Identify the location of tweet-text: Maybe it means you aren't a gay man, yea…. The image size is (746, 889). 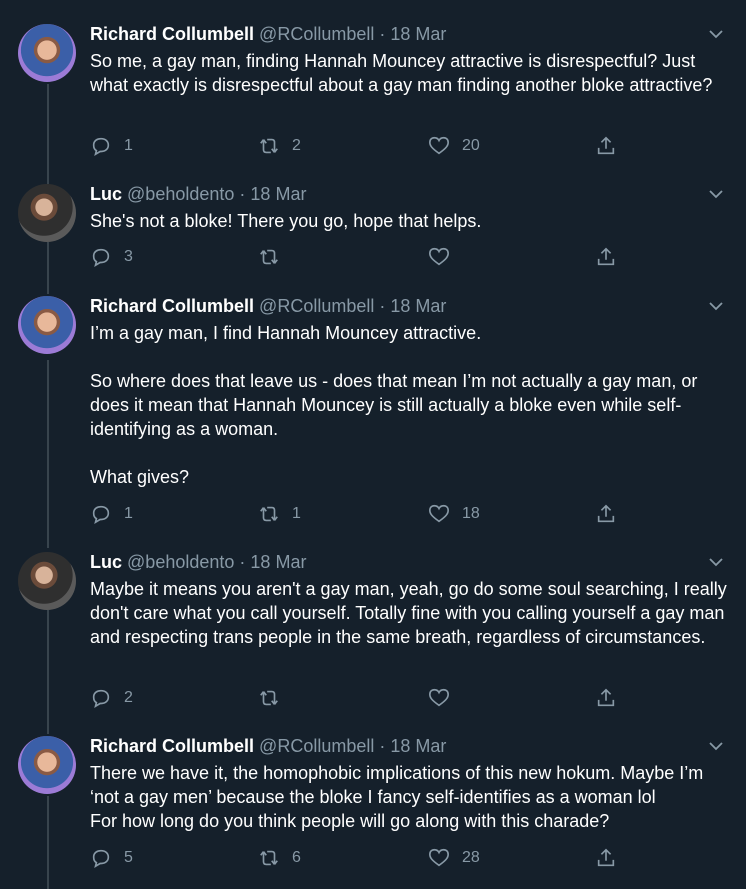
(408, 613).